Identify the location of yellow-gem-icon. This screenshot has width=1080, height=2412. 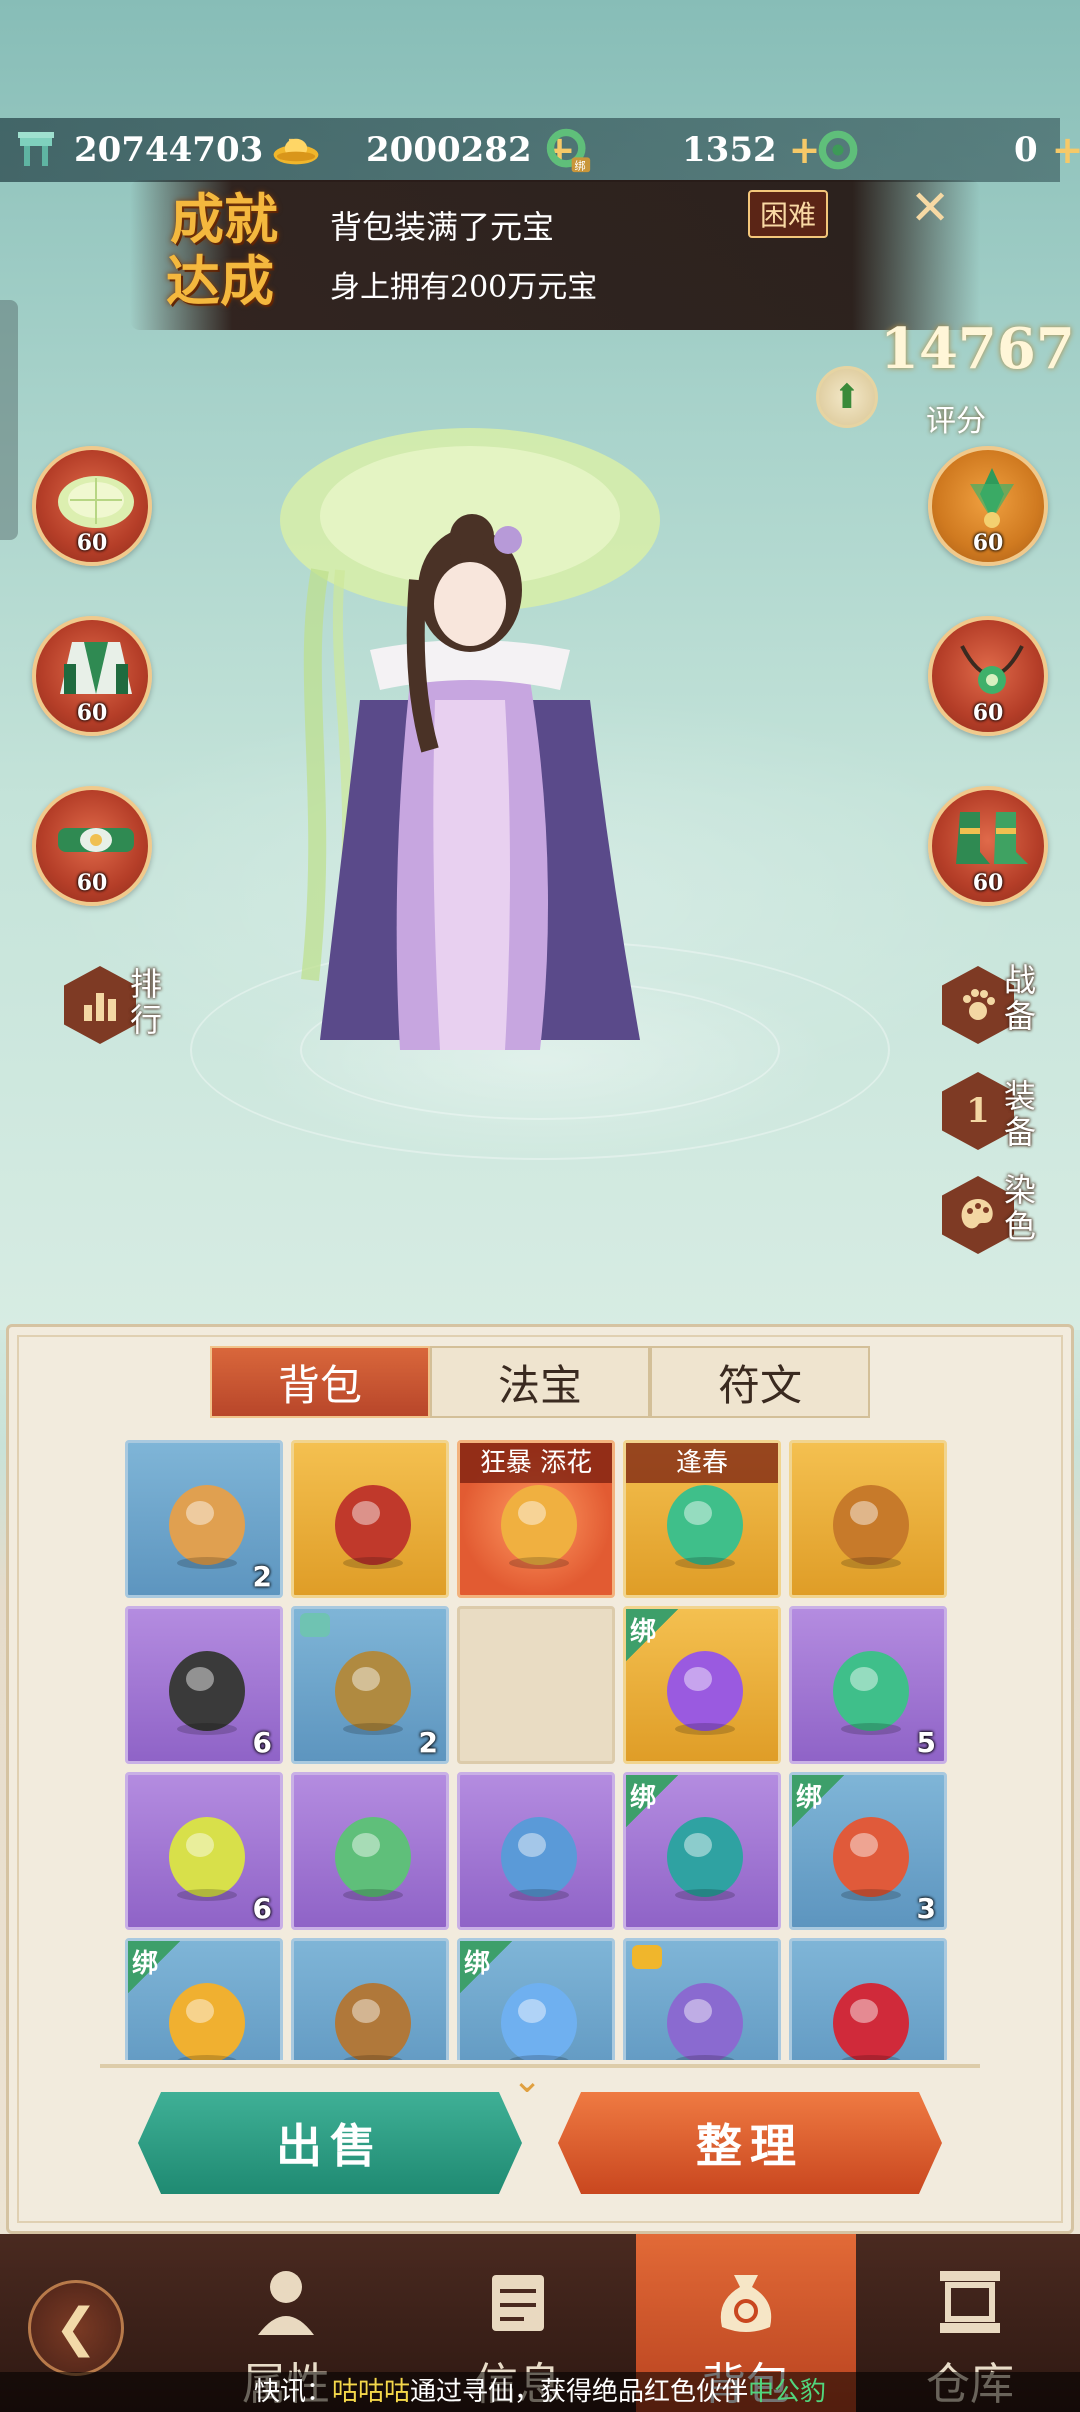
(207, 1859).